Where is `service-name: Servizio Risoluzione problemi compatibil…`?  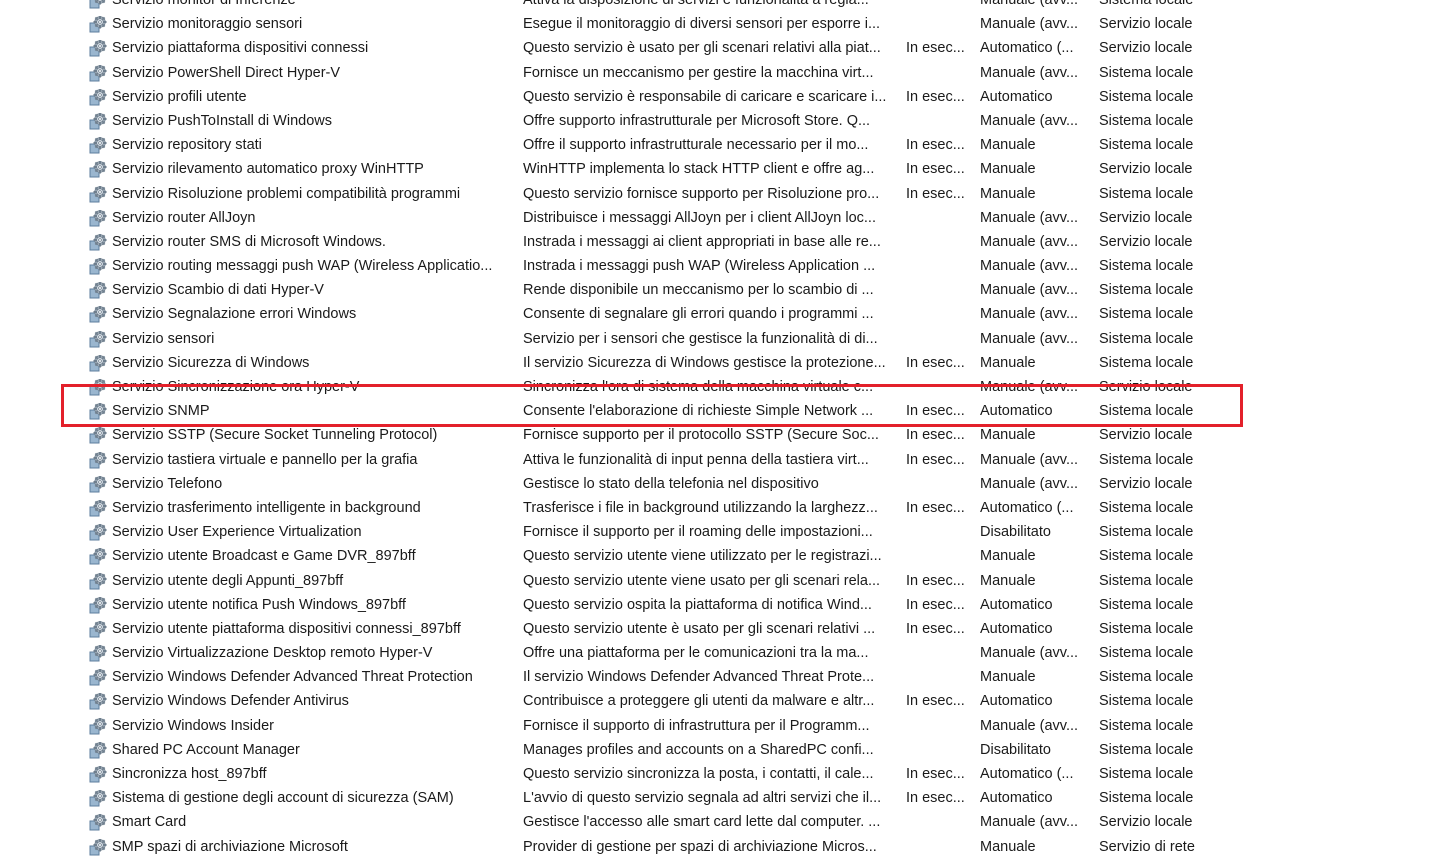
service-name: Servizio Risoluzione problemi compatibil… is located at coordinates (286, 193).